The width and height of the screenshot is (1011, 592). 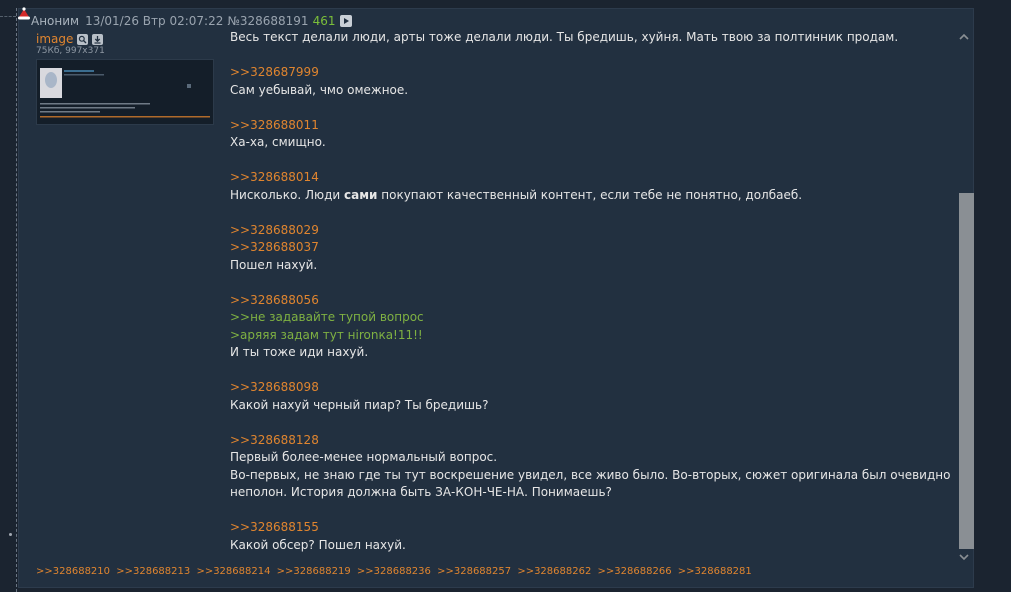 What do you see at coordinates (83, 39) in the screenshot?
I see `magnify-icon` at bounding box center [83, 39].